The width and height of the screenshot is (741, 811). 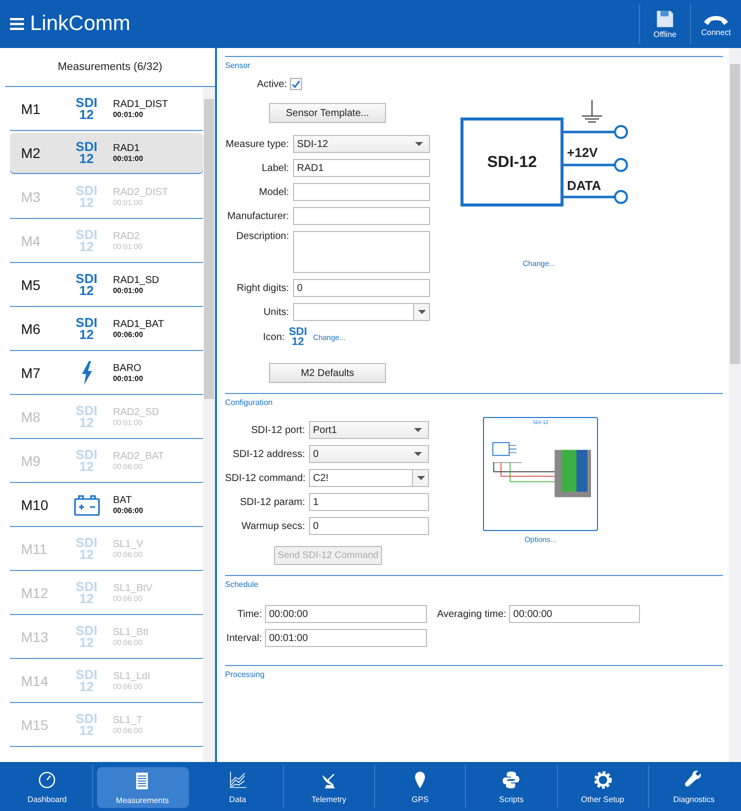 I want to click on field-label: Time:, so click(x=249, y=614).